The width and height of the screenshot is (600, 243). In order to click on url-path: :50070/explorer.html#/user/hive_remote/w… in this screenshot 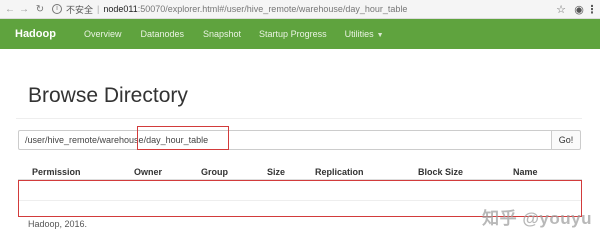, I will do `click(272, 9)`.